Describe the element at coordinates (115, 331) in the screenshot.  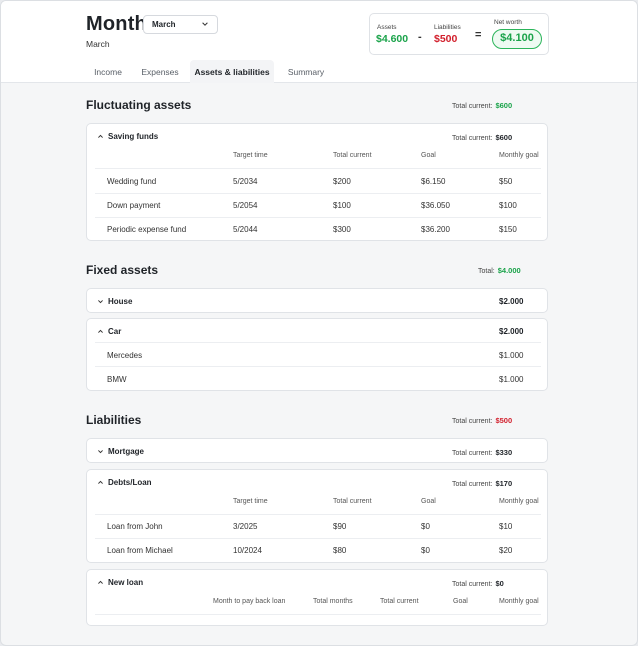
I see `car-title: Car` at that location.